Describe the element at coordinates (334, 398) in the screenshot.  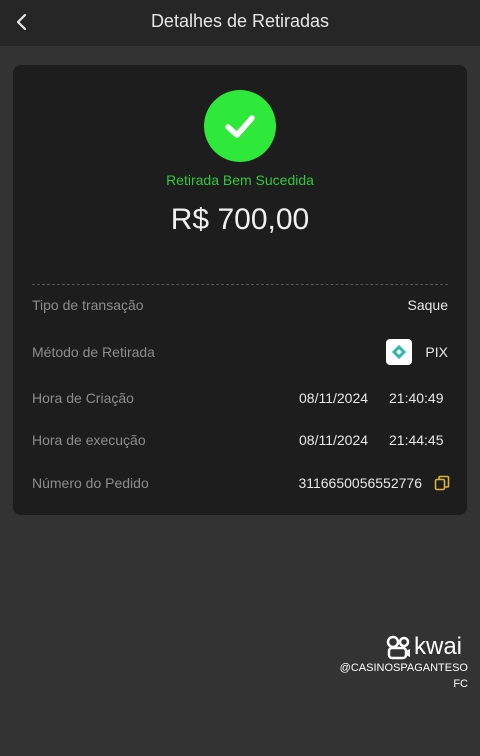
I see `created-date: 08/11/2024` at that location.